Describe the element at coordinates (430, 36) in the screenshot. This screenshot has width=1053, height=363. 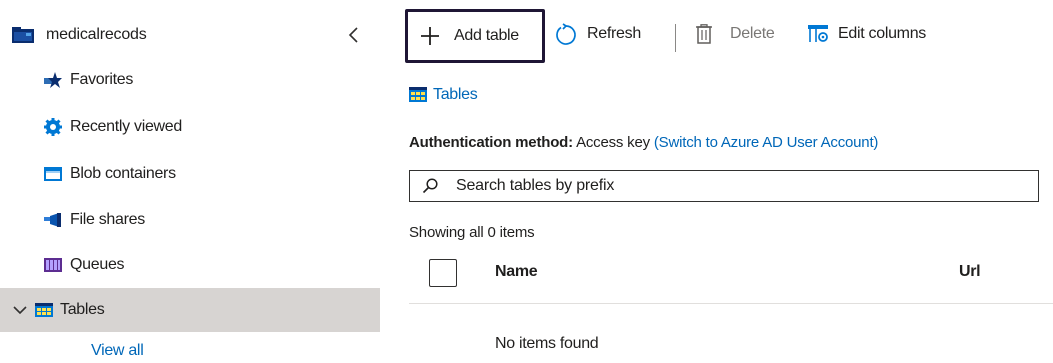
I see `plus-icon` at that location.